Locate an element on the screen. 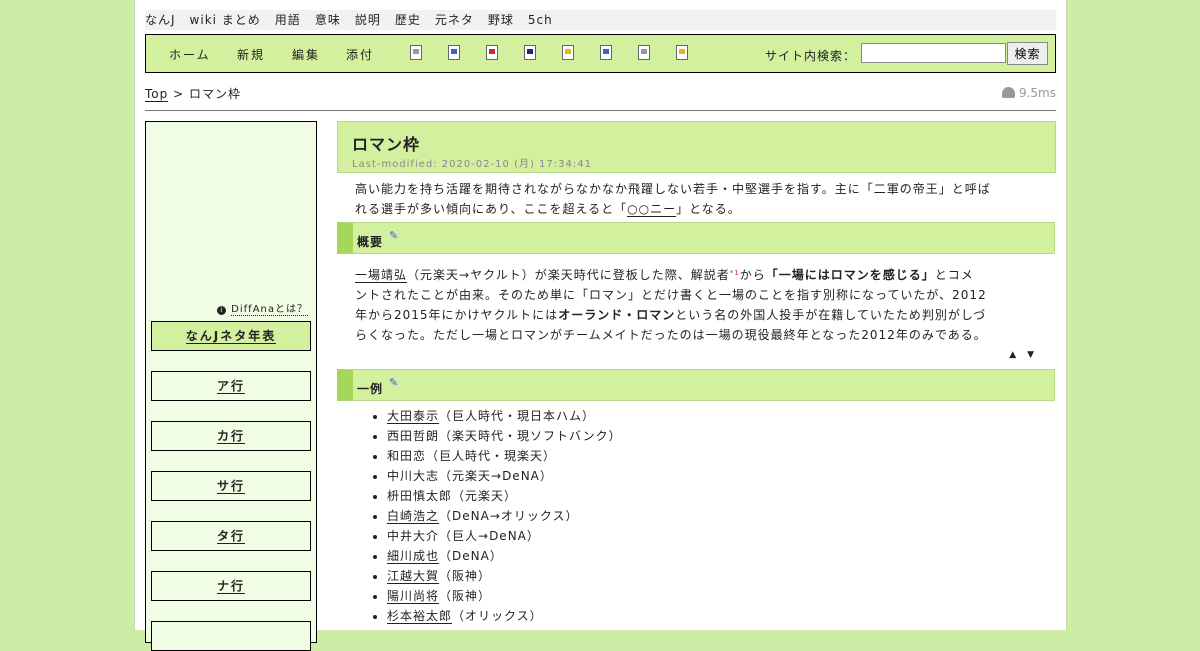 This screenshot has width=1200, height=651. search-label: サイト内検索： is located at coordinates (811, 56).